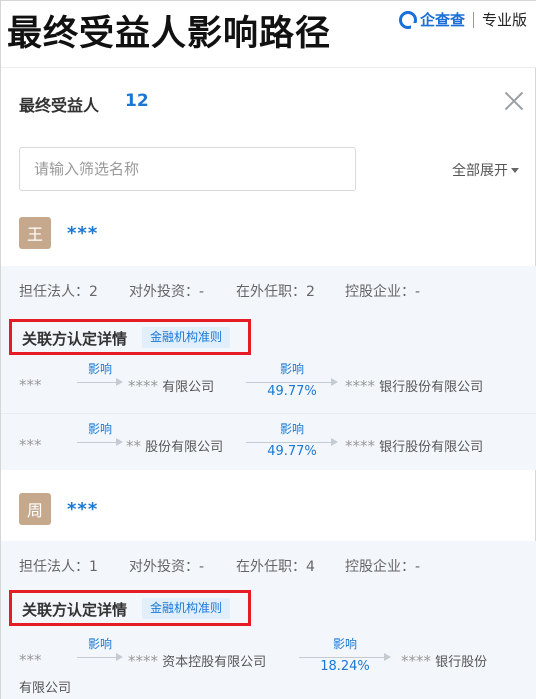 This screenshot has height=699, width=536. Describe the element at coordinates (214, 662) in the screenshot. I see `node-text: 资本控股有限公司` at that location.